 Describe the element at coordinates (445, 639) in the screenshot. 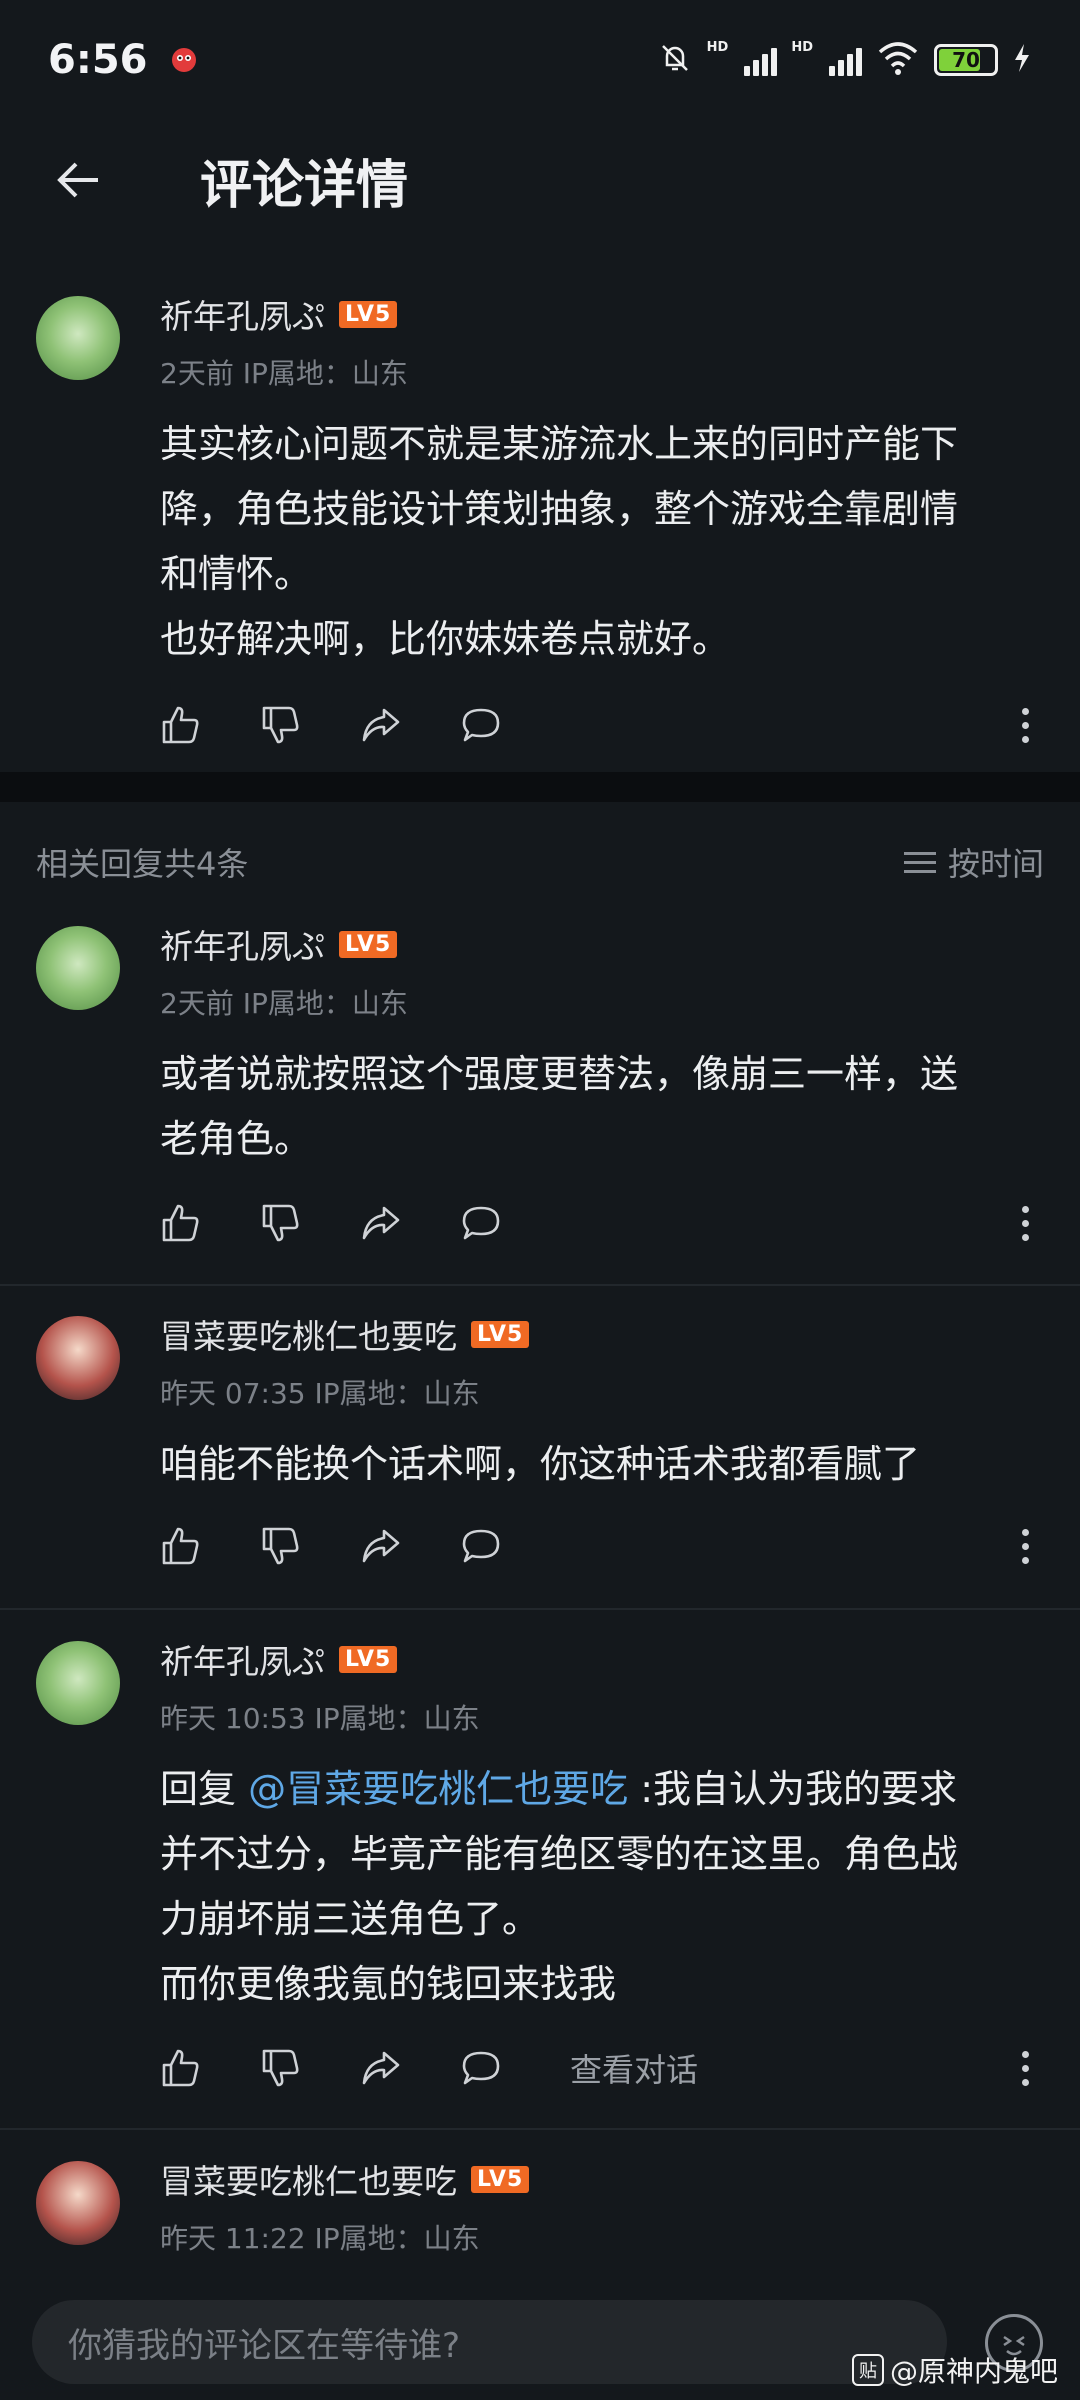

I see `text-line: 也好解决啊，比你妹妹卷点就好。` at that location.